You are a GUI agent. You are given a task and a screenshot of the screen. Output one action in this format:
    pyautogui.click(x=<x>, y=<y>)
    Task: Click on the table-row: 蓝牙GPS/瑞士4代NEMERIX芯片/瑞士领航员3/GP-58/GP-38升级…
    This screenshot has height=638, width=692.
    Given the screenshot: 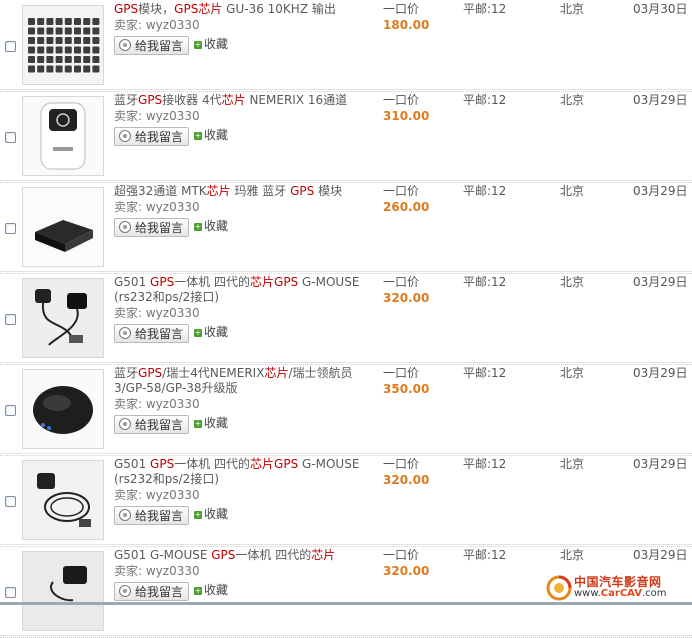 What is the action you would take?
    pyautogui.click(x=346, y=410)
    